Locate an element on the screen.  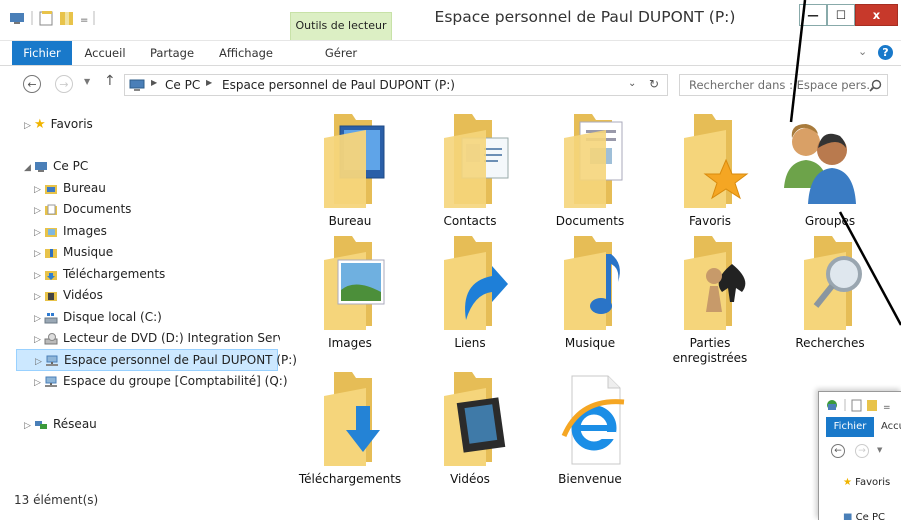
overlay-explorer-window: = Fichier Accu ← → ▼ ★ Favoris ■ Ce PC is located at coordinates (859, 455).